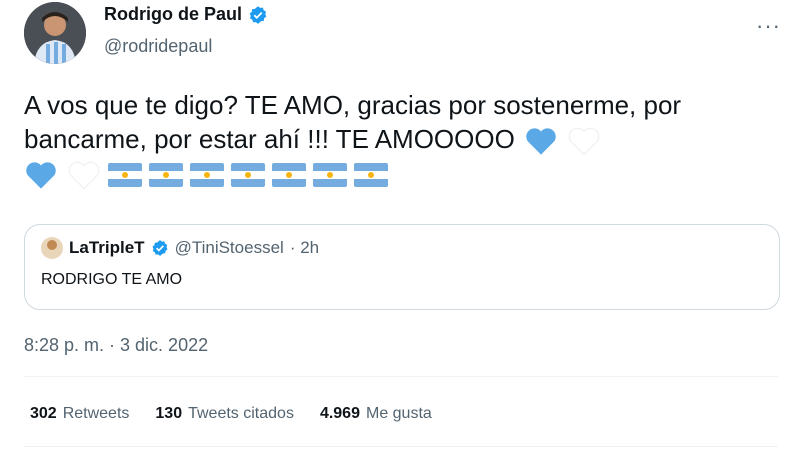  I want to click on retweets-stat: 302 Retweets, so click(79, 414).